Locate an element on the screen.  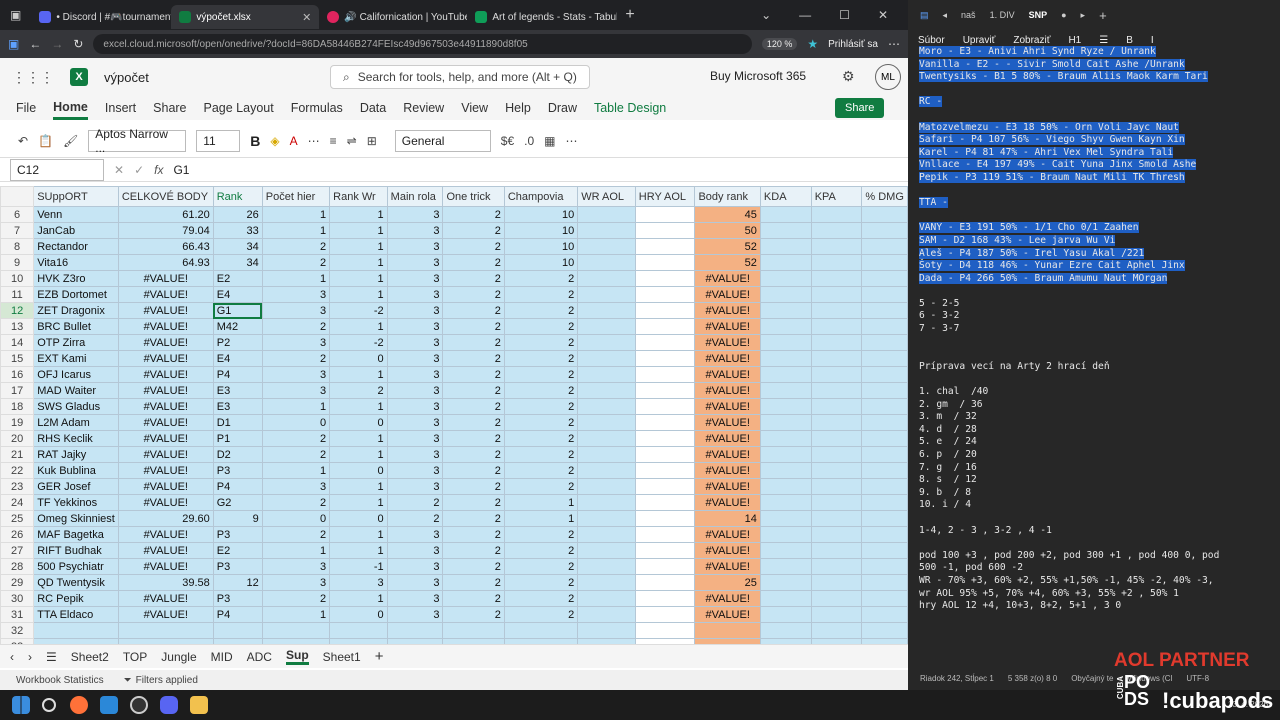
table-cell: 61.20 is located at coordinates (165, 214).